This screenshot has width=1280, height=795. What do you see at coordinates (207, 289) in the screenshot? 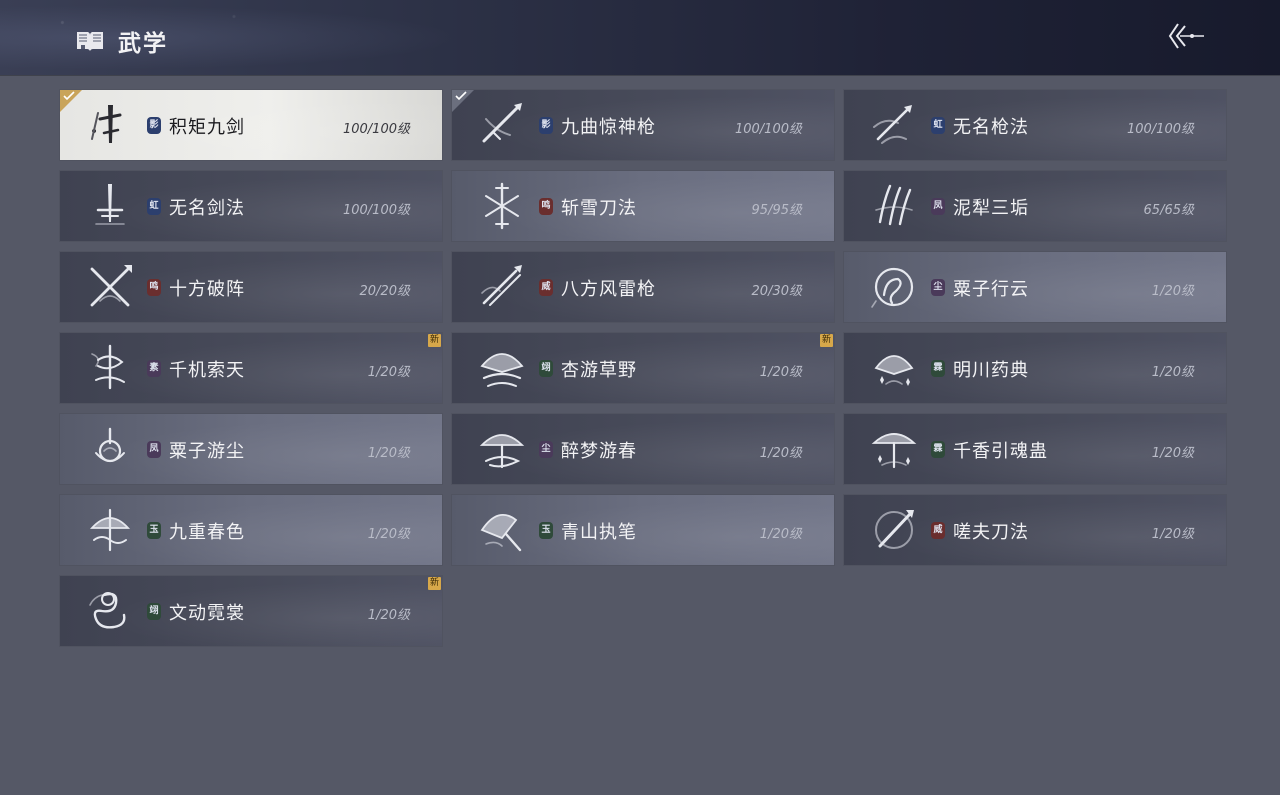
I see `skill-name: 十方破阵` at bounding box center [207, 289].